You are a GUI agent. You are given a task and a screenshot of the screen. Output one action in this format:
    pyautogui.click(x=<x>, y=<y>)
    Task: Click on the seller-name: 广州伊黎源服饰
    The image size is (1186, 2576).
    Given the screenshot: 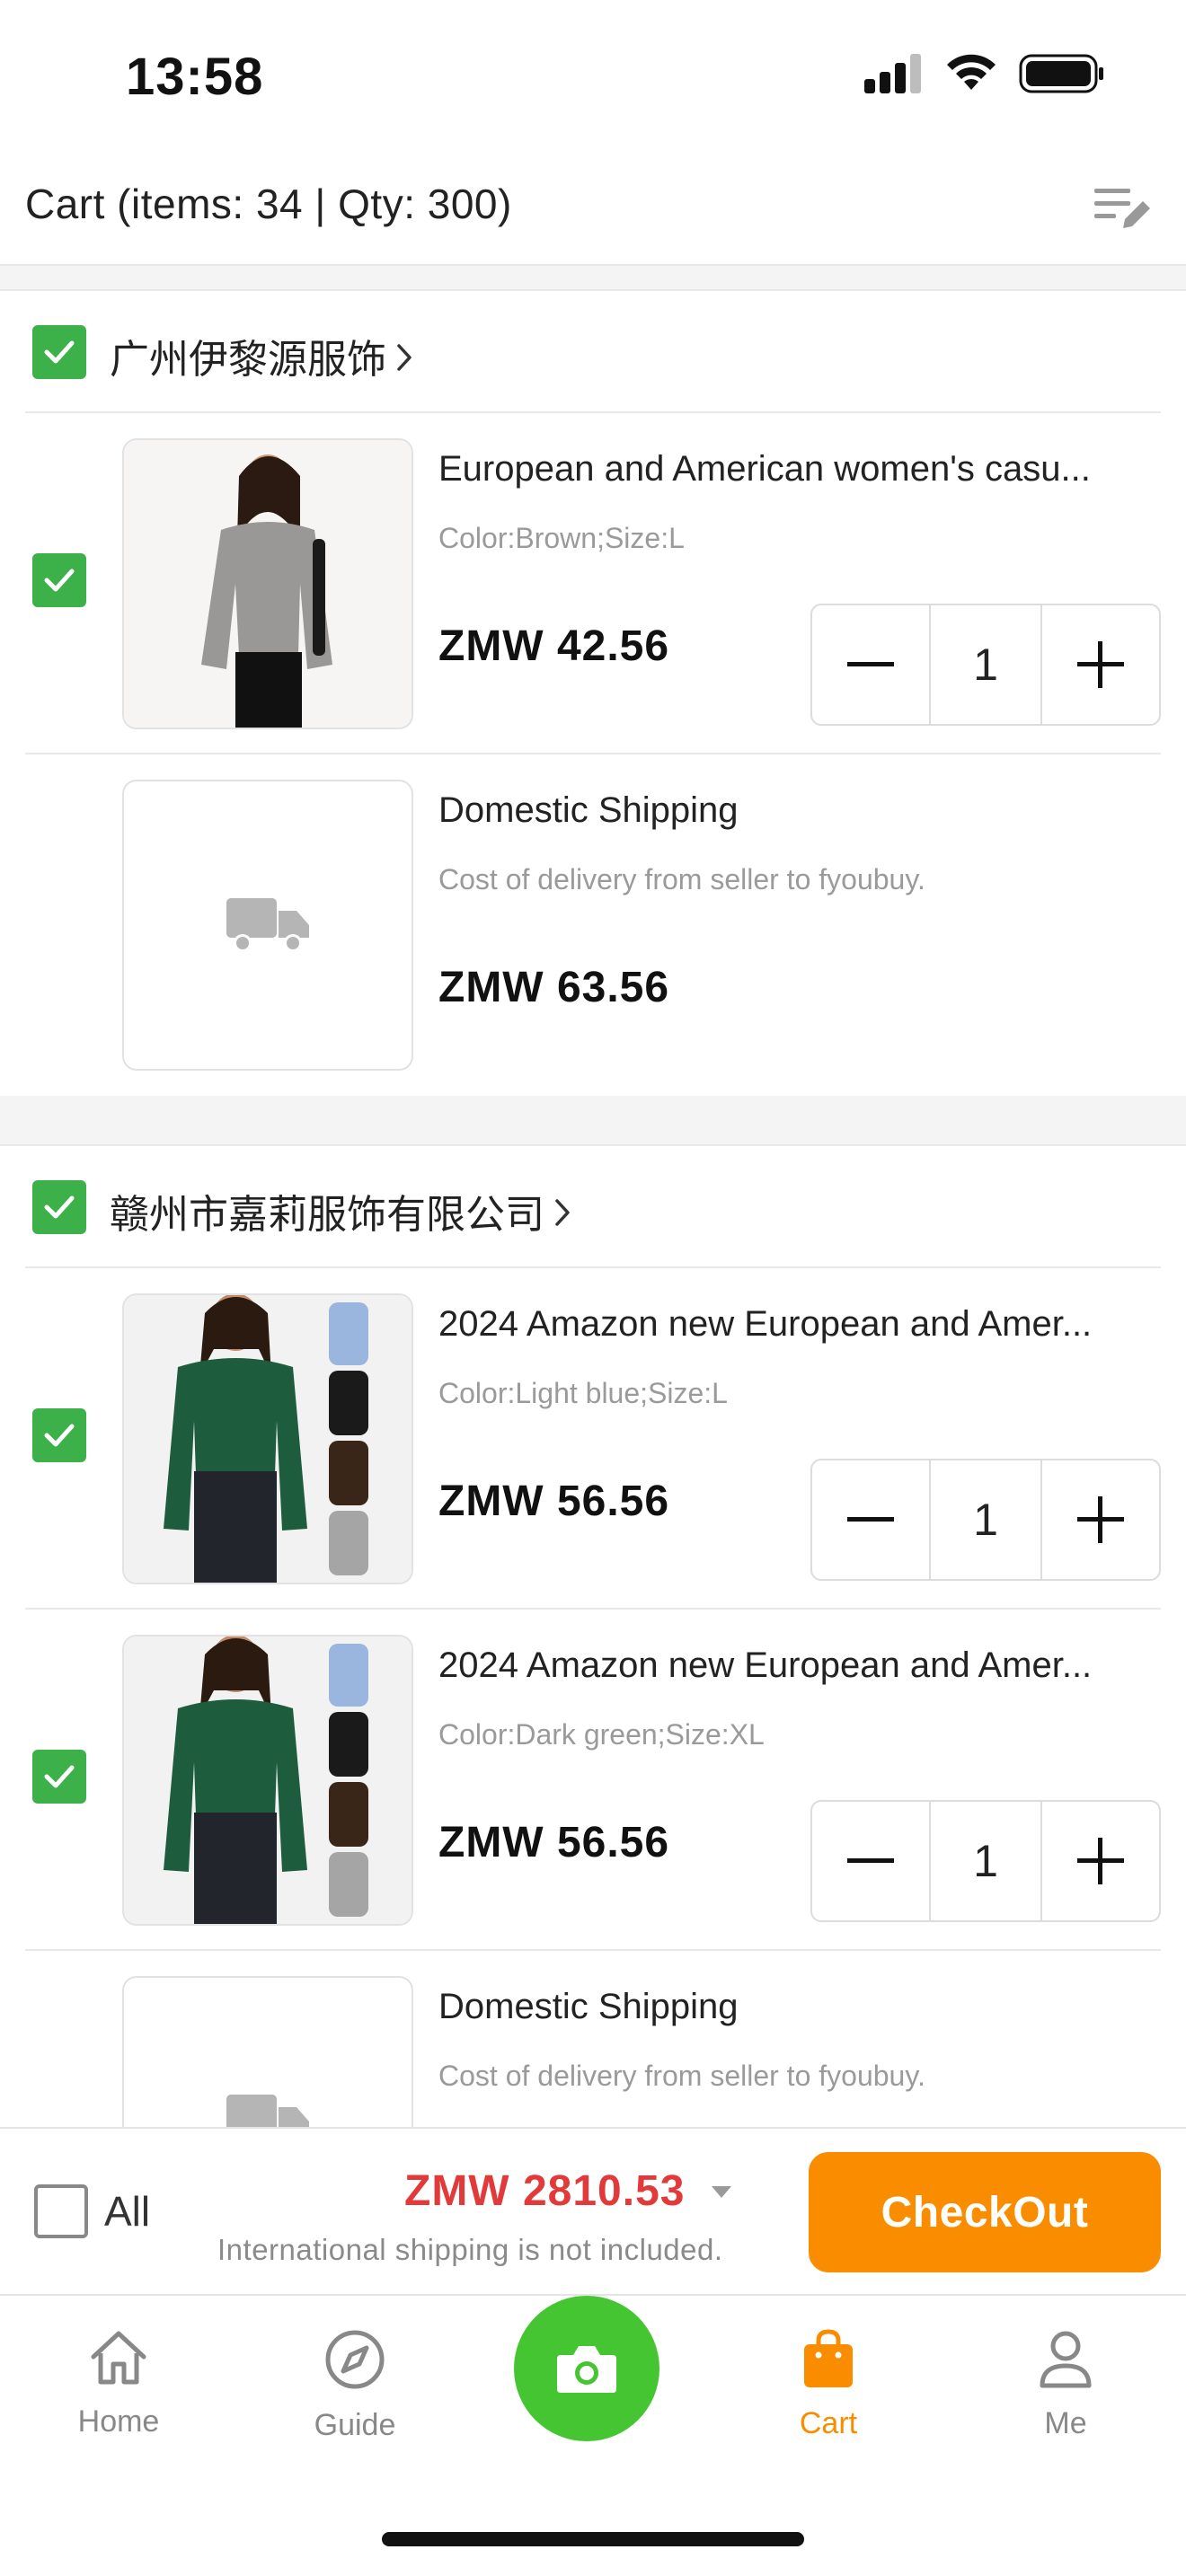 What is the action you would take?
    pyautogui.click(x=262, y=355)
    